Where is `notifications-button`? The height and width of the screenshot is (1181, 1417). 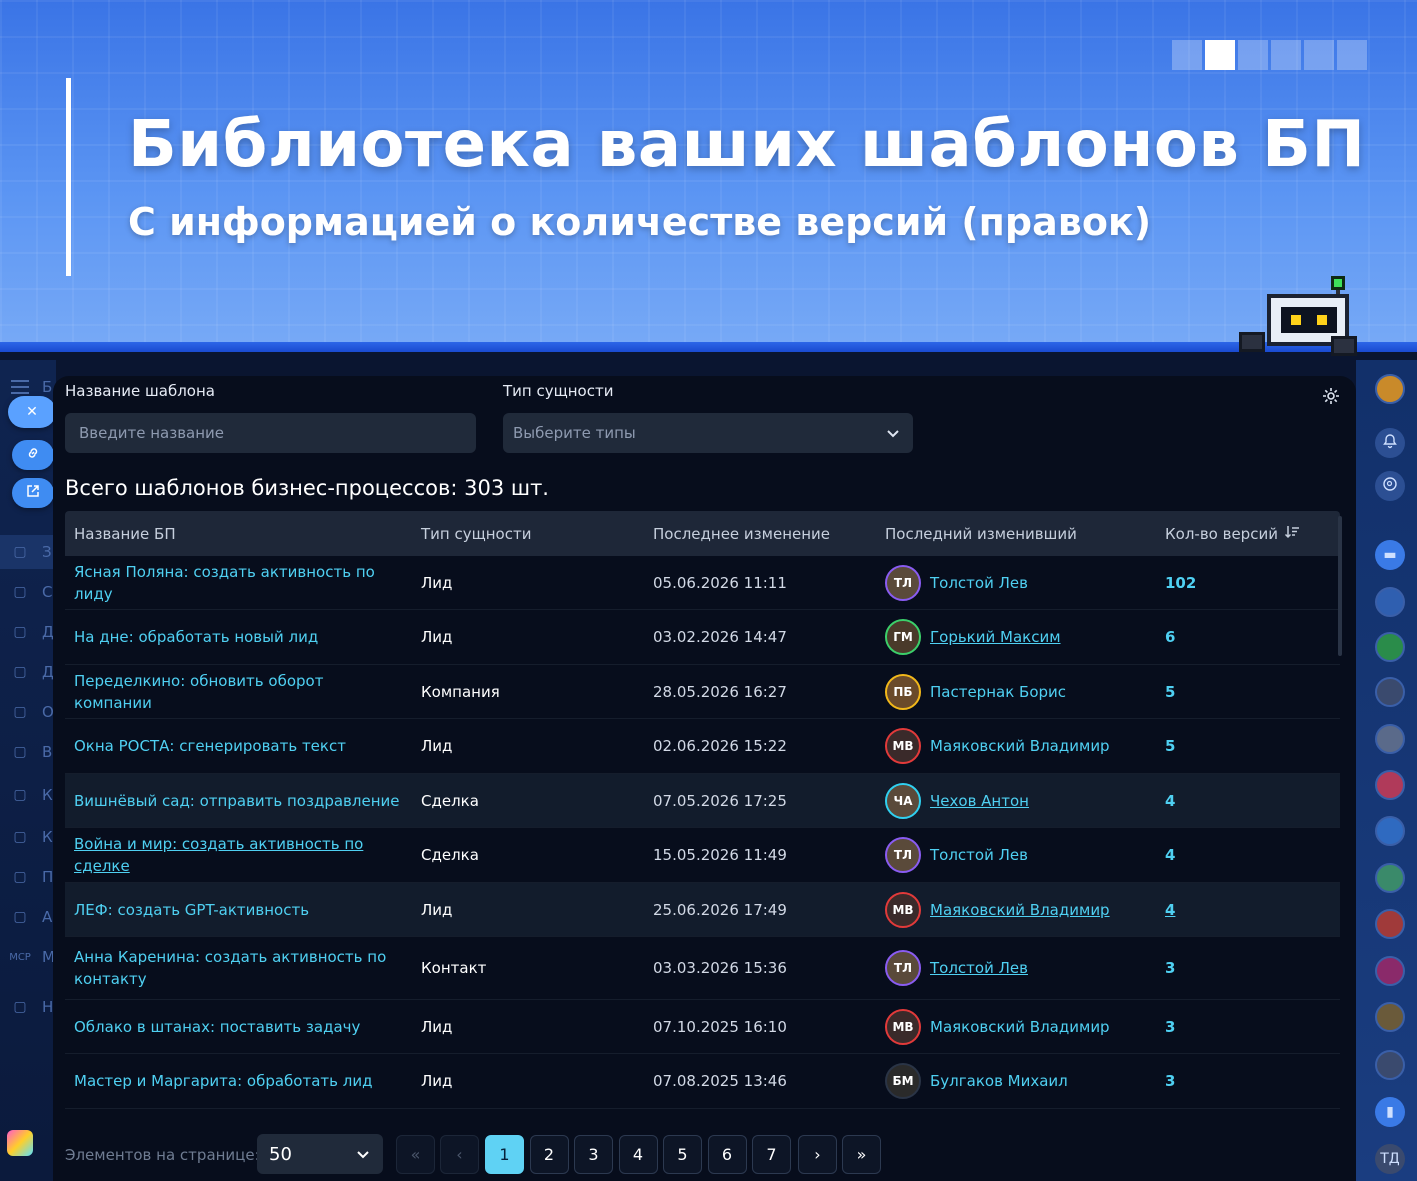 notifications-button is located at coordinates (1390, 443).